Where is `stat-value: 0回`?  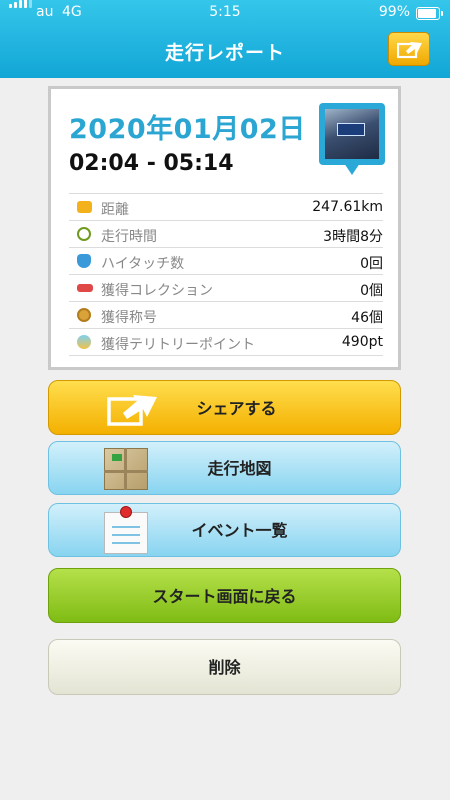 stat-value: 0回 is located at coordinates (371, 264).